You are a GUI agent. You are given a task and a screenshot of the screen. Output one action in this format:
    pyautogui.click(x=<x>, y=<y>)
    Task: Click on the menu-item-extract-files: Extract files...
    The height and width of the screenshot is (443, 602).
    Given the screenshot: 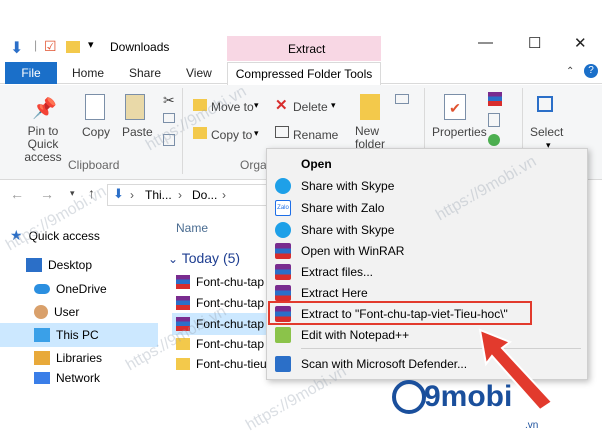 What is the action you would take?
    pyautogui.click(x=427, y=272)
    